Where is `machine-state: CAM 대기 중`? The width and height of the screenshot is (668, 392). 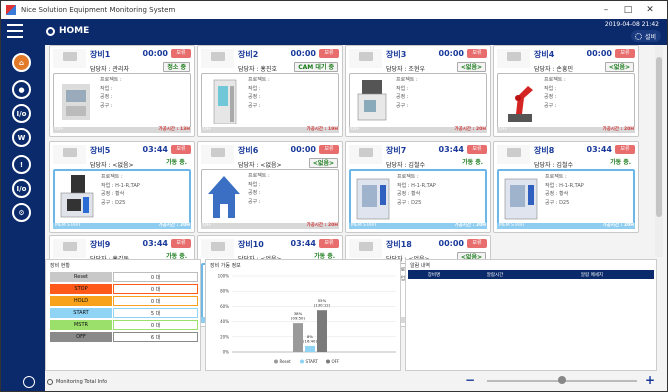 machine-state: CAM 대기 중 is located at coordinates (316, 67).